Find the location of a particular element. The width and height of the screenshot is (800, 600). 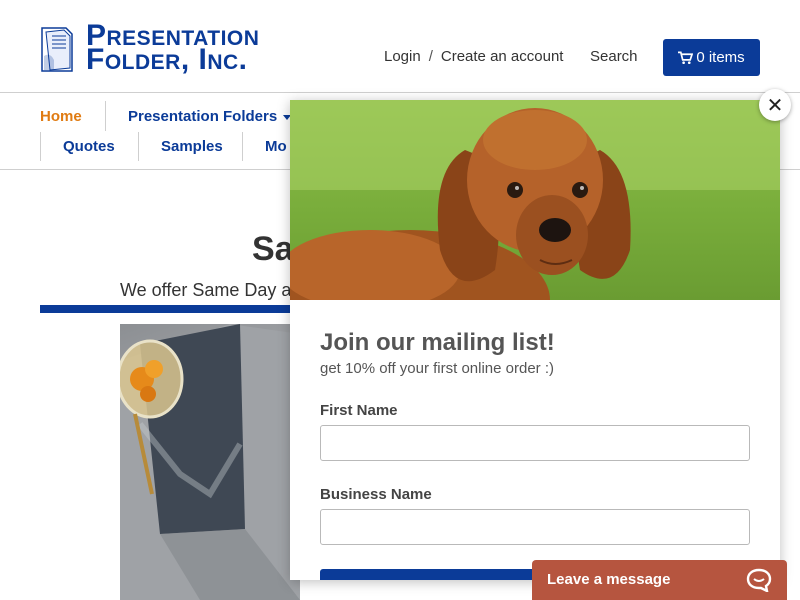

hero-image is located at coordinates (210, 462).